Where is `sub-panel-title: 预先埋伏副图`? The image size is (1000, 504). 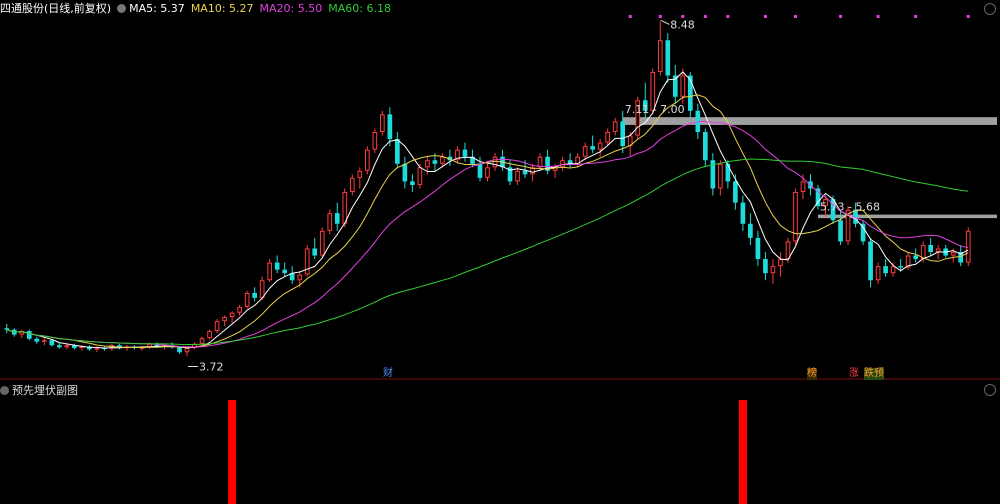 sub-panel-title: 预先埋伏副图 is located at coordinates (39, 390).